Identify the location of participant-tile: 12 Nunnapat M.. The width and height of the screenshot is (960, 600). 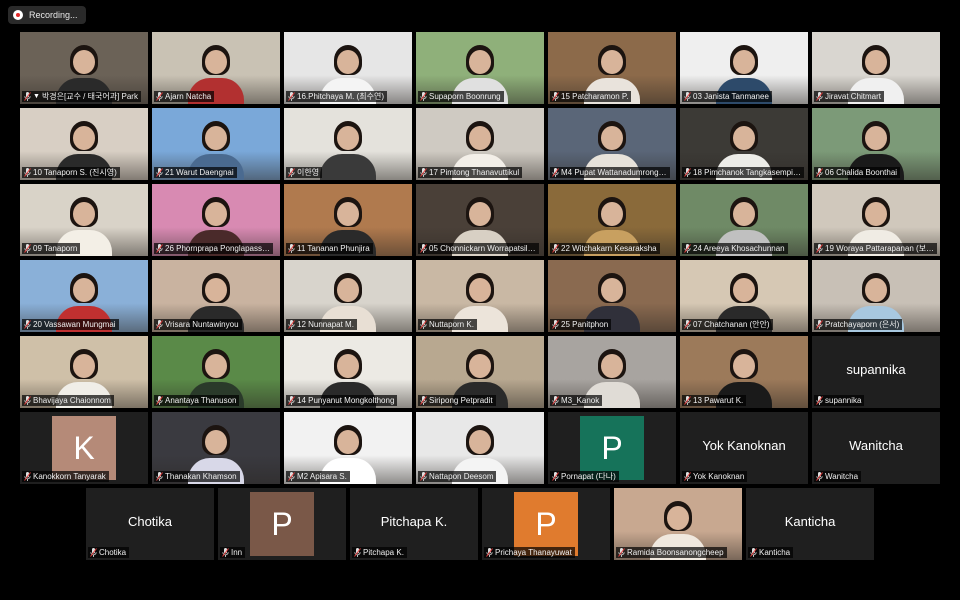
(348, 296).